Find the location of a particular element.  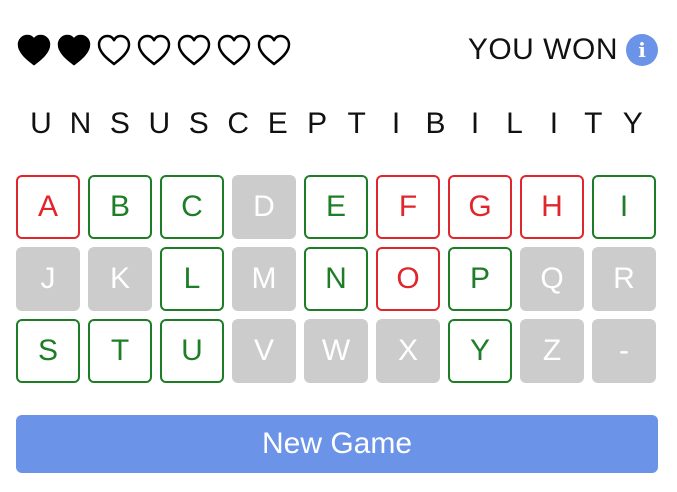

word-letter: Y is located at coordinates (632, 123).